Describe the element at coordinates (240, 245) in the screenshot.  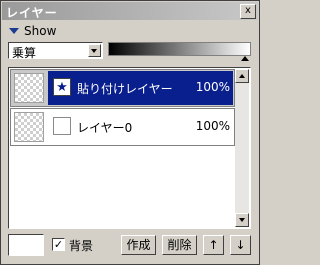
I see `move-down-button: ↓` at that location.